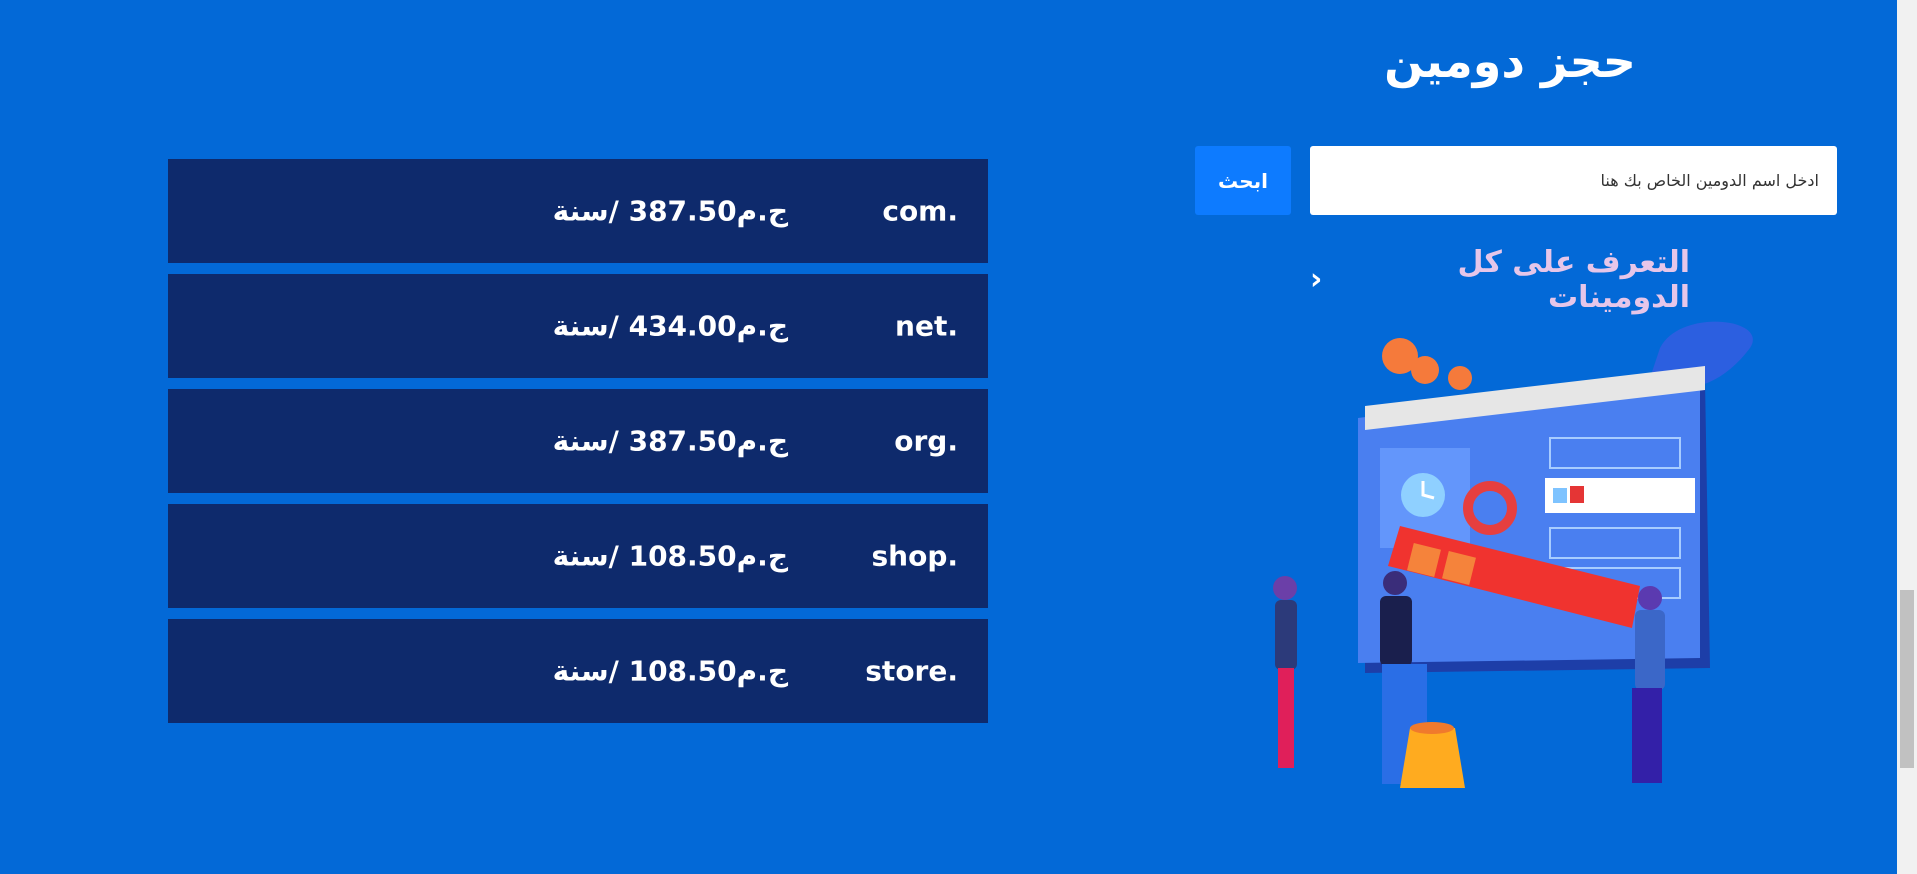 The width and height of the screenshot is (1917, 874). I want to click on pedestal-icon, so click(1432, 758).